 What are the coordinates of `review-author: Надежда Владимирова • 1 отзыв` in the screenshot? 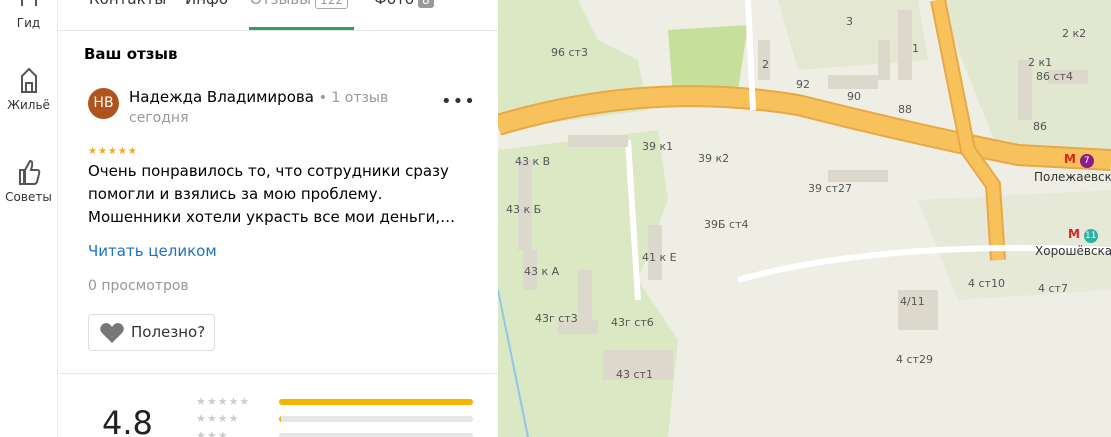 It's located at (258, 97).